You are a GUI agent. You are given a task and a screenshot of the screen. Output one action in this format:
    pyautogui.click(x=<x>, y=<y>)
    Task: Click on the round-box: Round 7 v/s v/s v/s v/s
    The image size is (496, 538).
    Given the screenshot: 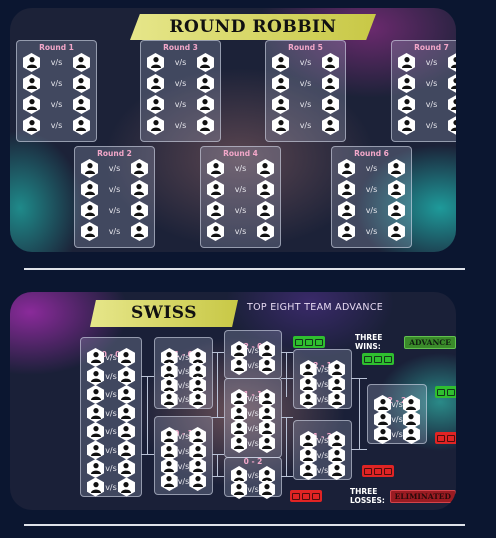 What is the action you would take?
    pyautogui.click(x=423, y=91)
    